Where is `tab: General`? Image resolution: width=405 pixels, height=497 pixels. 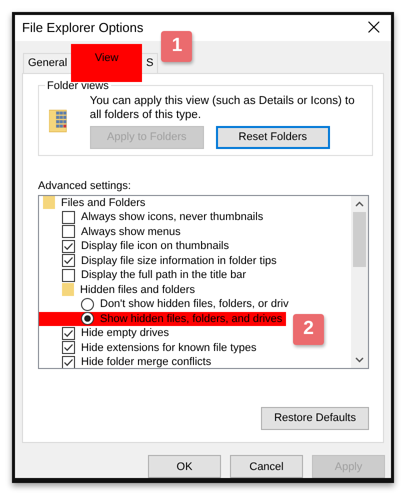
tab: General is located at coordinates (47, 62).